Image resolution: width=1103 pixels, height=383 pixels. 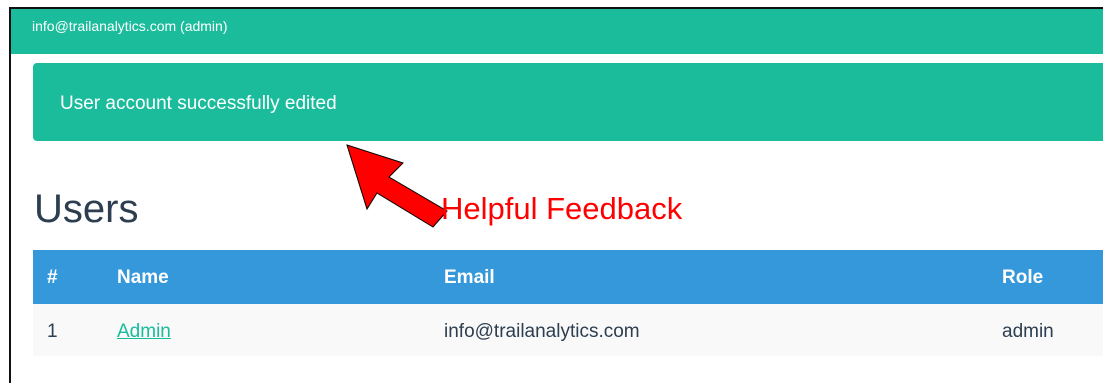 What do you see at coordinates (52, 331) in the screenshot?
I see `row-number: 1` at bounding box center [52, 331].